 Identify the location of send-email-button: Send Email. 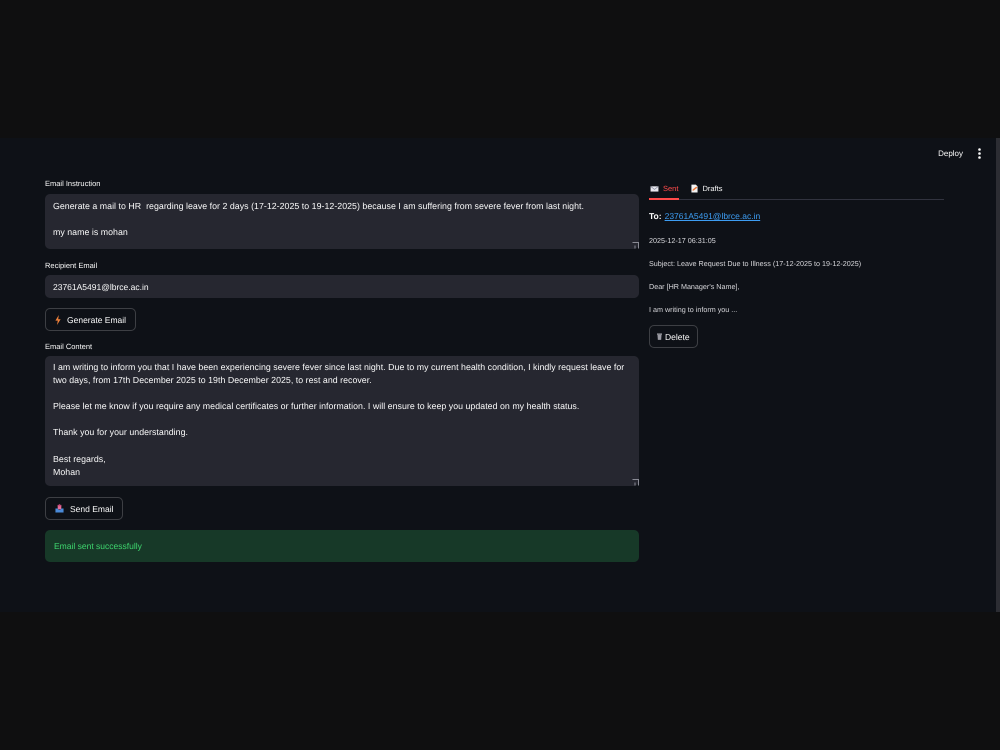
(84, 508).